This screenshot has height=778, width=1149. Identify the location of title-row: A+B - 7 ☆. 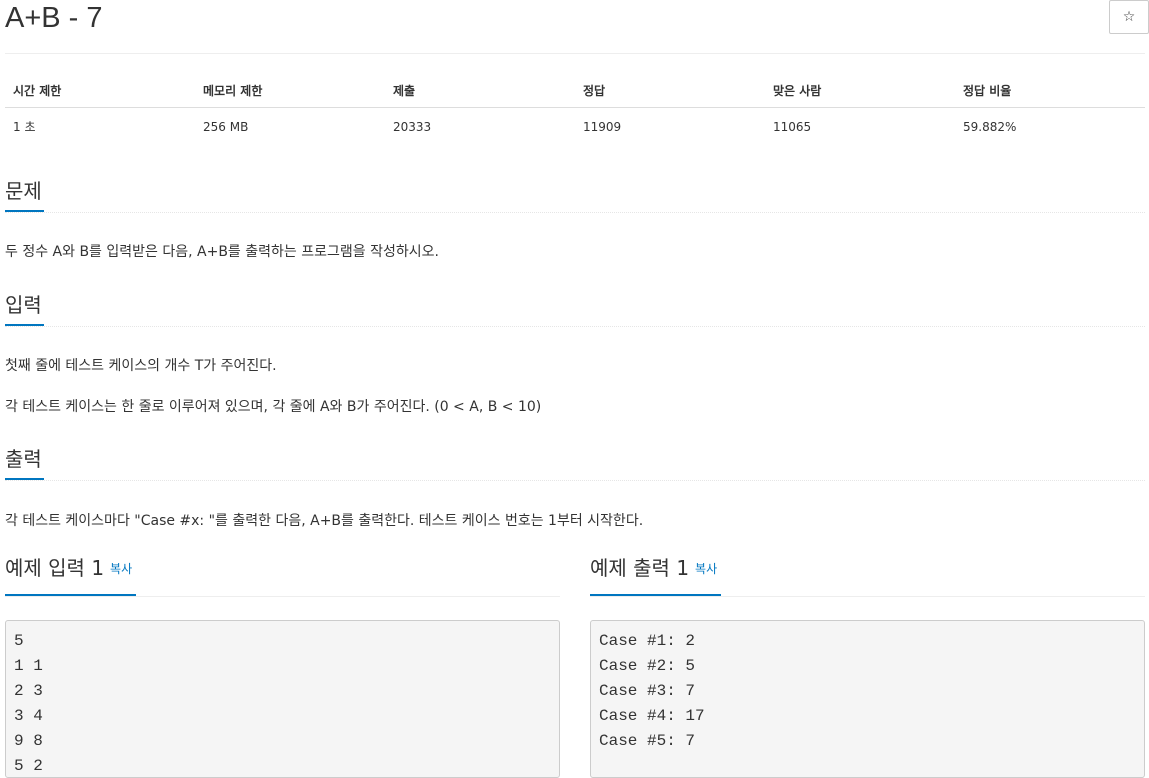
(577, 27).